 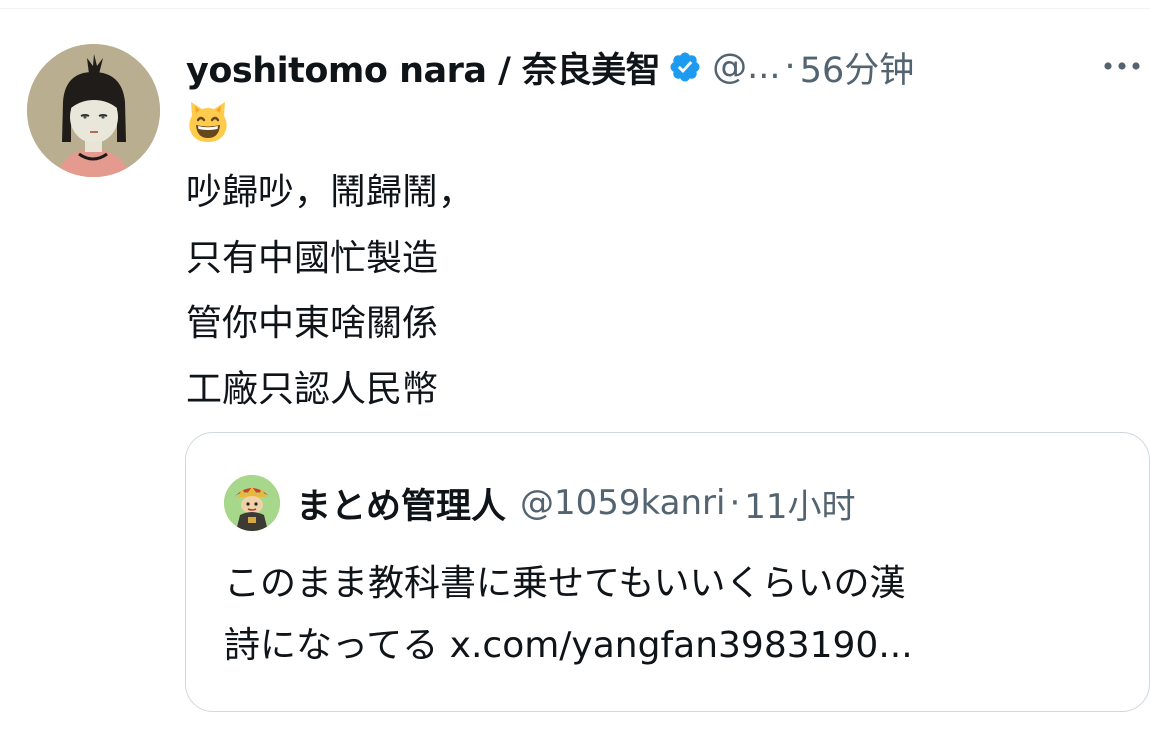 I want to click on tweet-header: yoshitomo nara / 奈良美智 @... · 56分钟, so click(x=550, y=67).